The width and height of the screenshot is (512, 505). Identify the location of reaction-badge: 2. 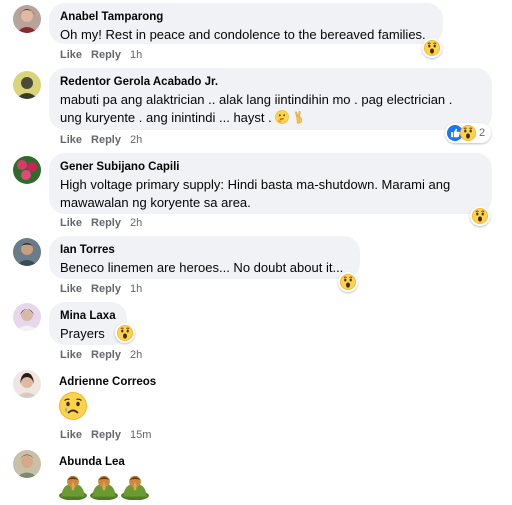
(468, 133).